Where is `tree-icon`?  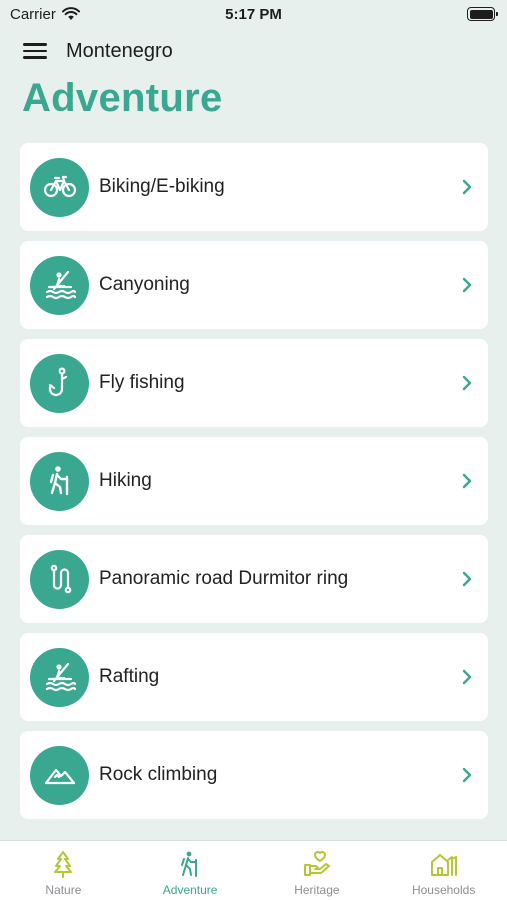
tree-icon is located at coordinates (63, 864).